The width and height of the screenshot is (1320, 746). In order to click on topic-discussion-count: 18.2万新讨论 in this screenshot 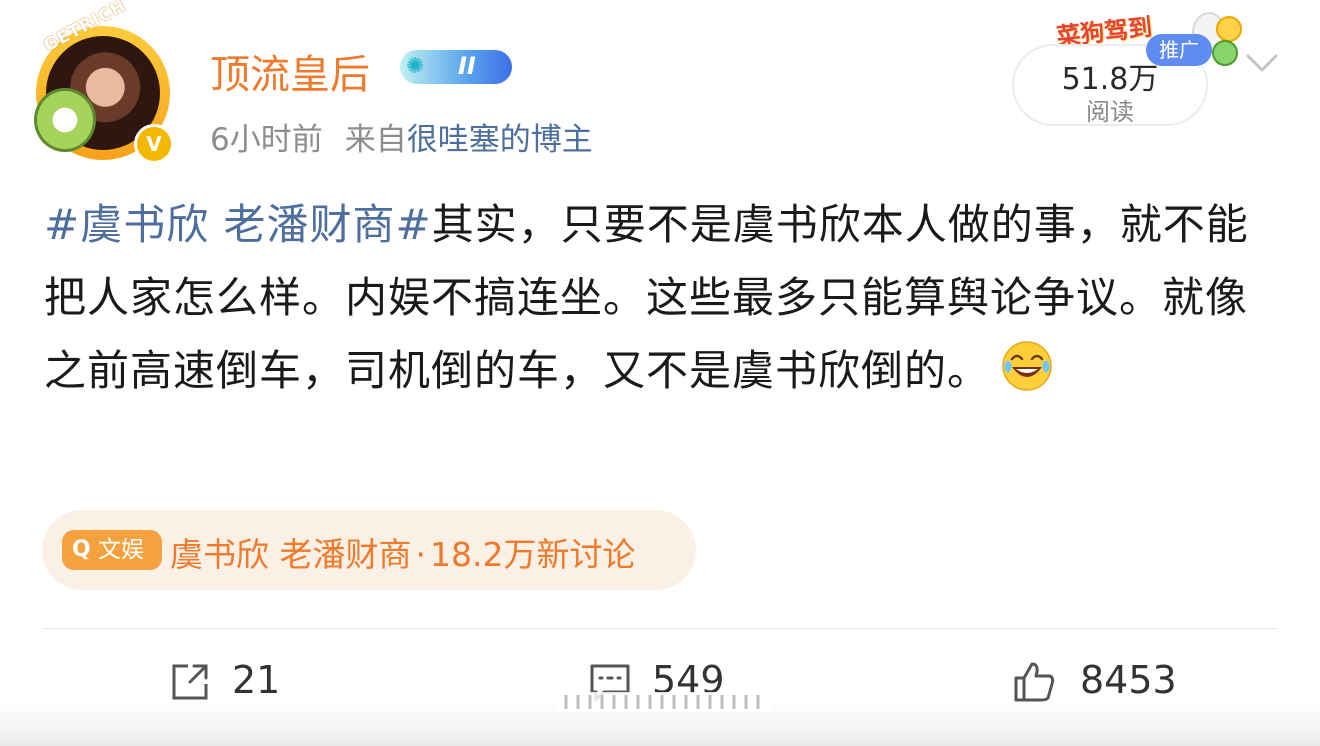, I will do `click(533, 554)`.